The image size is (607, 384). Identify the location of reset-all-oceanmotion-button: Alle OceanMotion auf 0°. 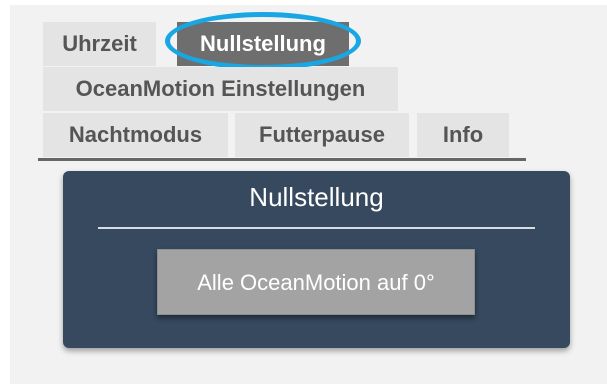
(316, 282).